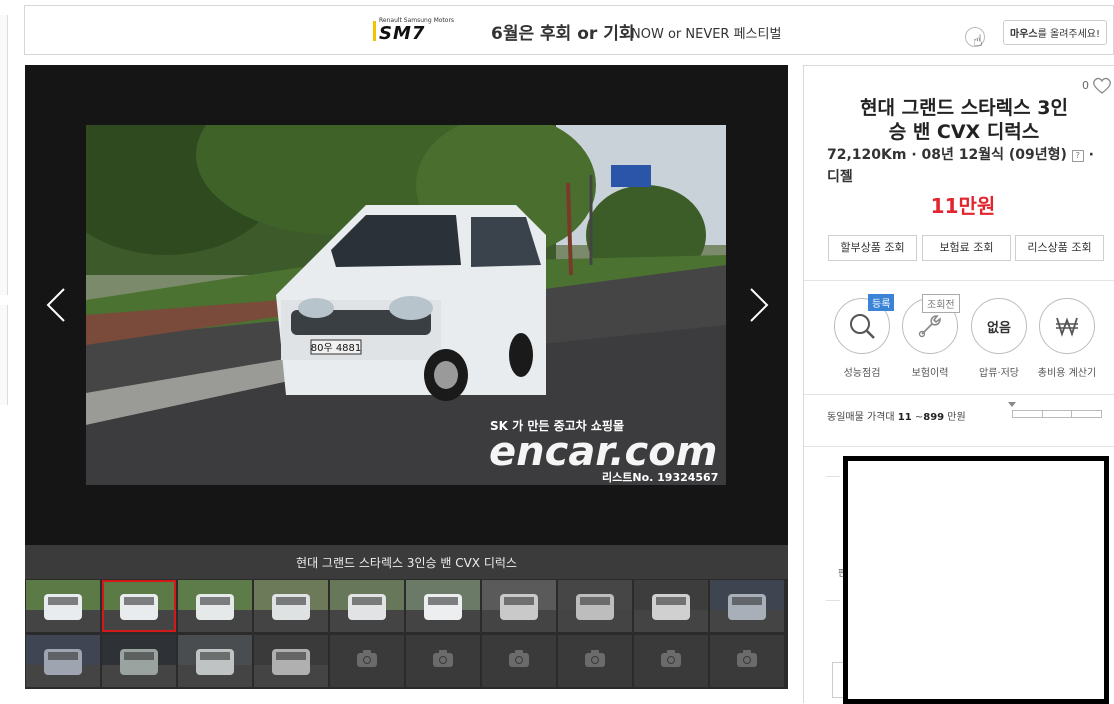 This screenshot has height=704, width=1114. I want to click on lien-mortgage-circle: 없음, so click(999, 326).